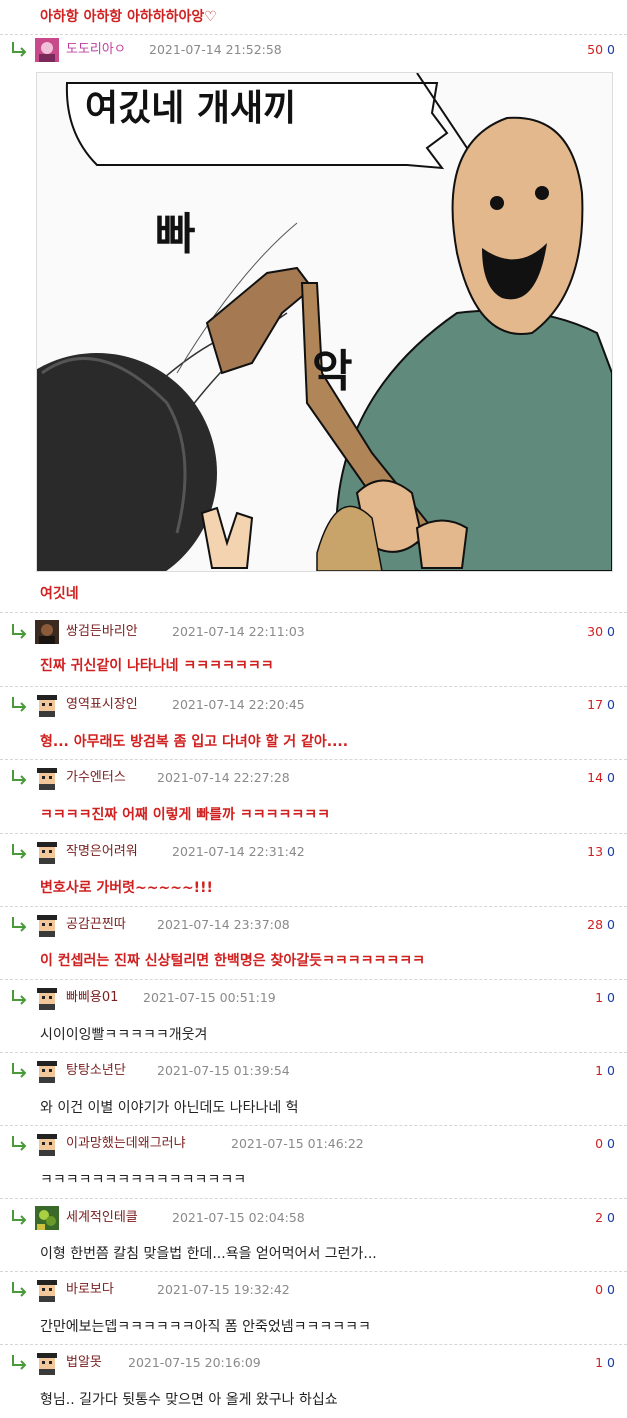  What do you see at coordinates (223, 1289) in the screenshot?
I see `comment-timestamp: 2021-07-15 19:32:42` at bounding box center [223, 1289].